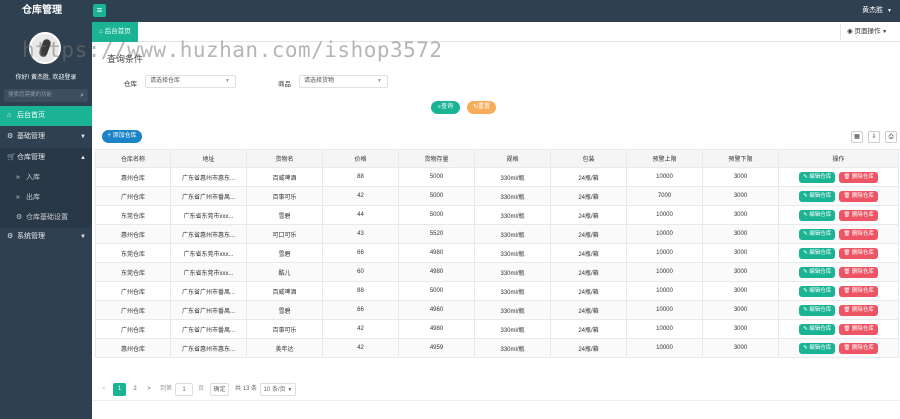 The height and width of the screenshot is (419, 900). I want to click on search-button: ⌕查询, so click(445, 107).